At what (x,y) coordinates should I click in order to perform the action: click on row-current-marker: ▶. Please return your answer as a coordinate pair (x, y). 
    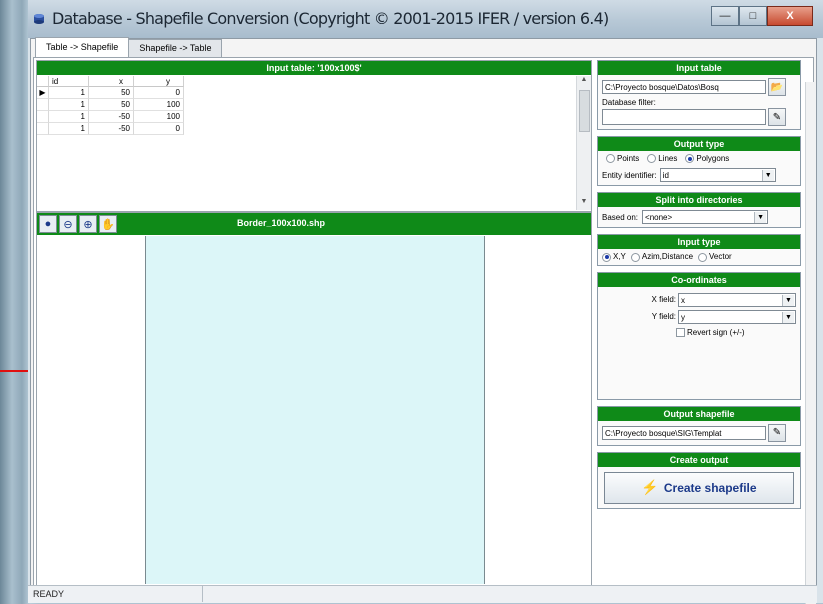
    Looking at the image, I should click on (43, 93).